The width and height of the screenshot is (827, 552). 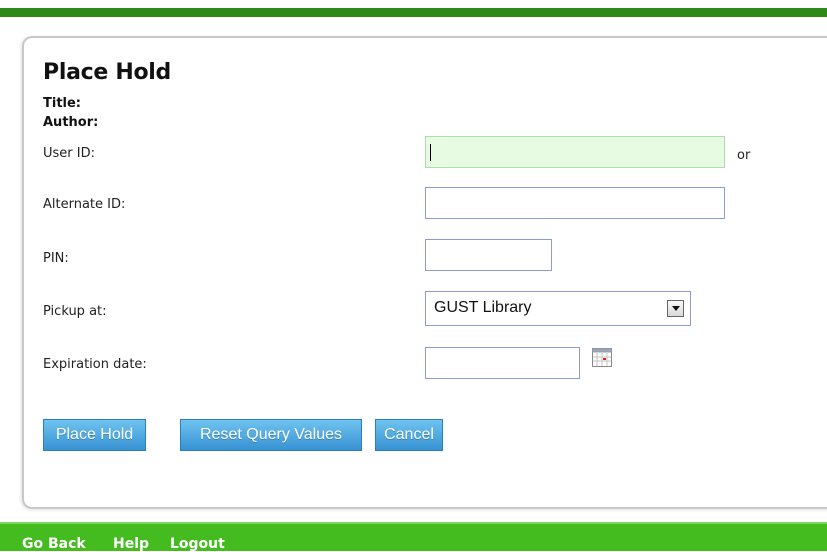 I want to click on footer-bar: Go Back Help Logout, so click(x=413, y=537).